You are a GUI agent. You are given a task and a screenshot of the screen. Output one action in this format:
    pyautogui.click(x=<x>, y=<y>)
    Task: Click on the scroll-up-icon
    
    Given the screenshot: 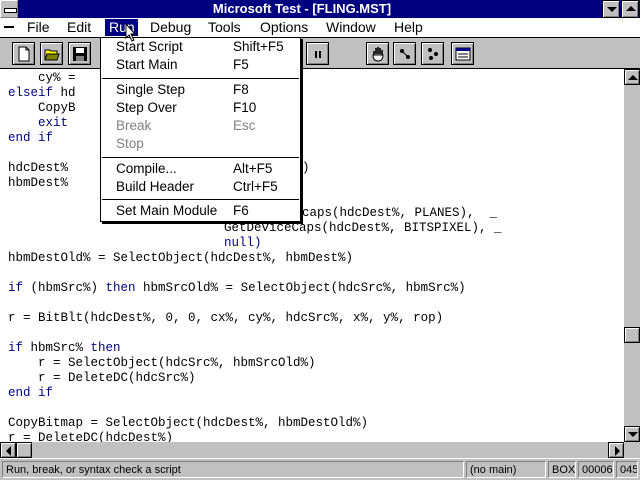 What is the action you would take?
    pyautogui.click(x=633, y=77)
    